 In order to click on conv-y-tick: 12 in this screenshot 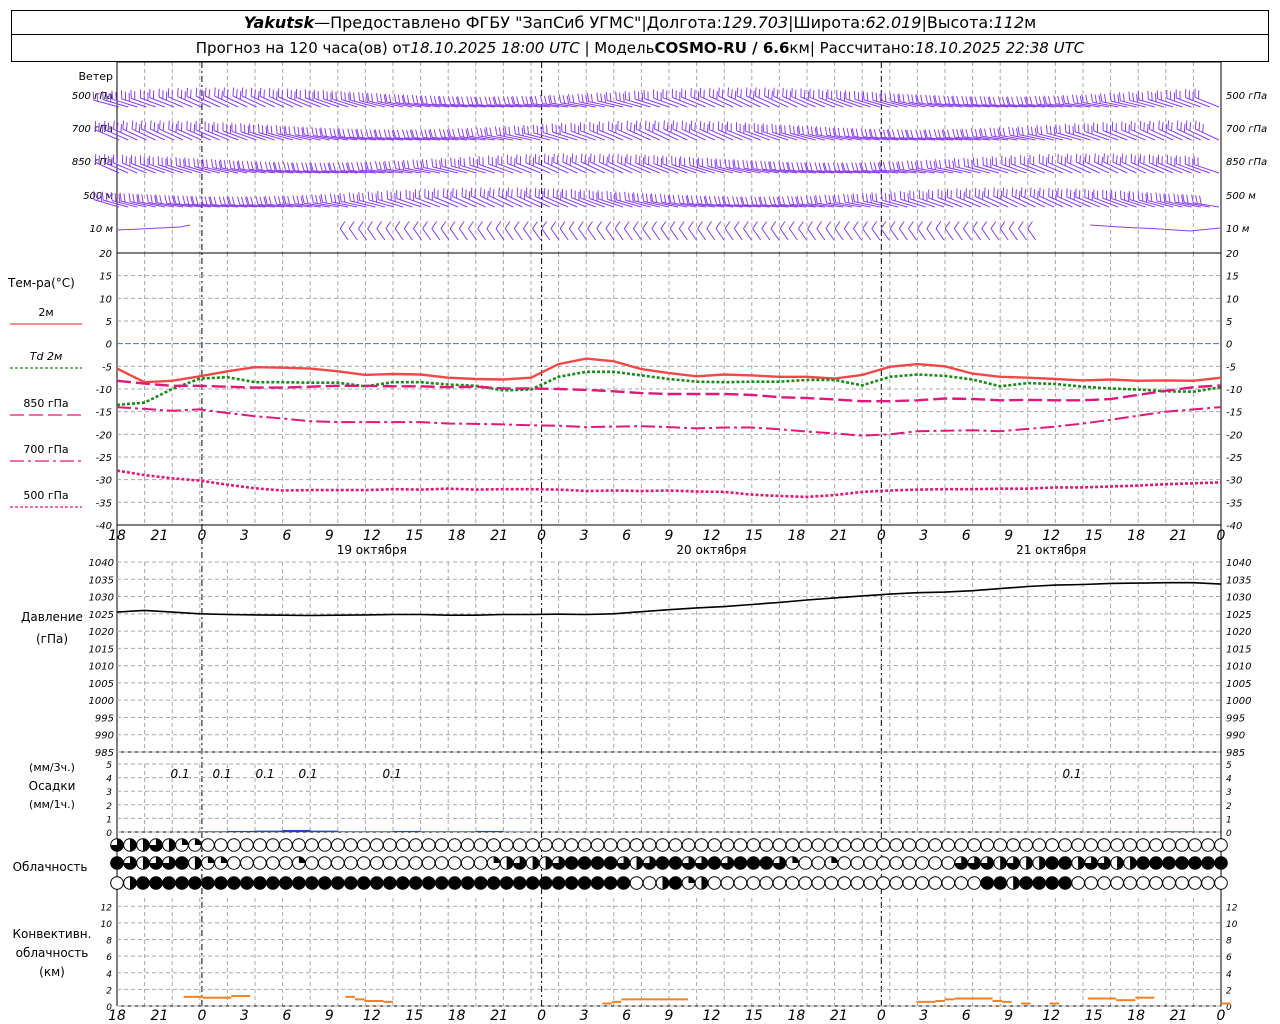, I will do `click(107, 908)`.